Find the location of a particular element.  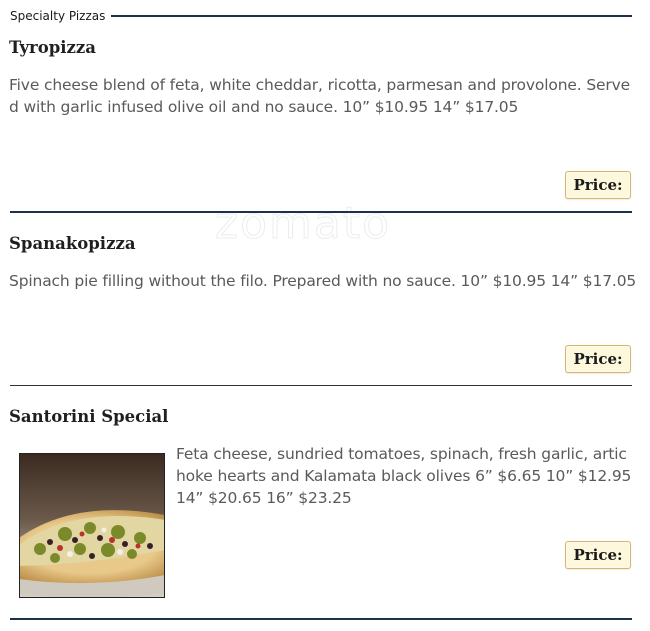

pizza-photo is located at coordinates (92, 525).